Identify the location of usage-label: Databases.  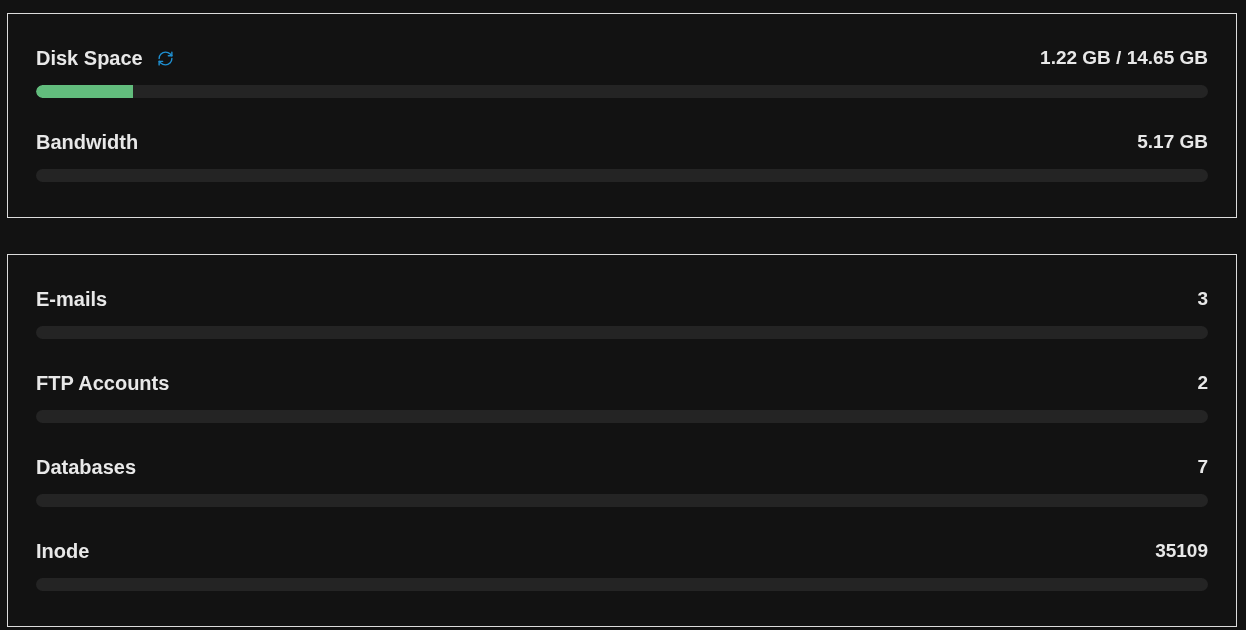
(86, 467).